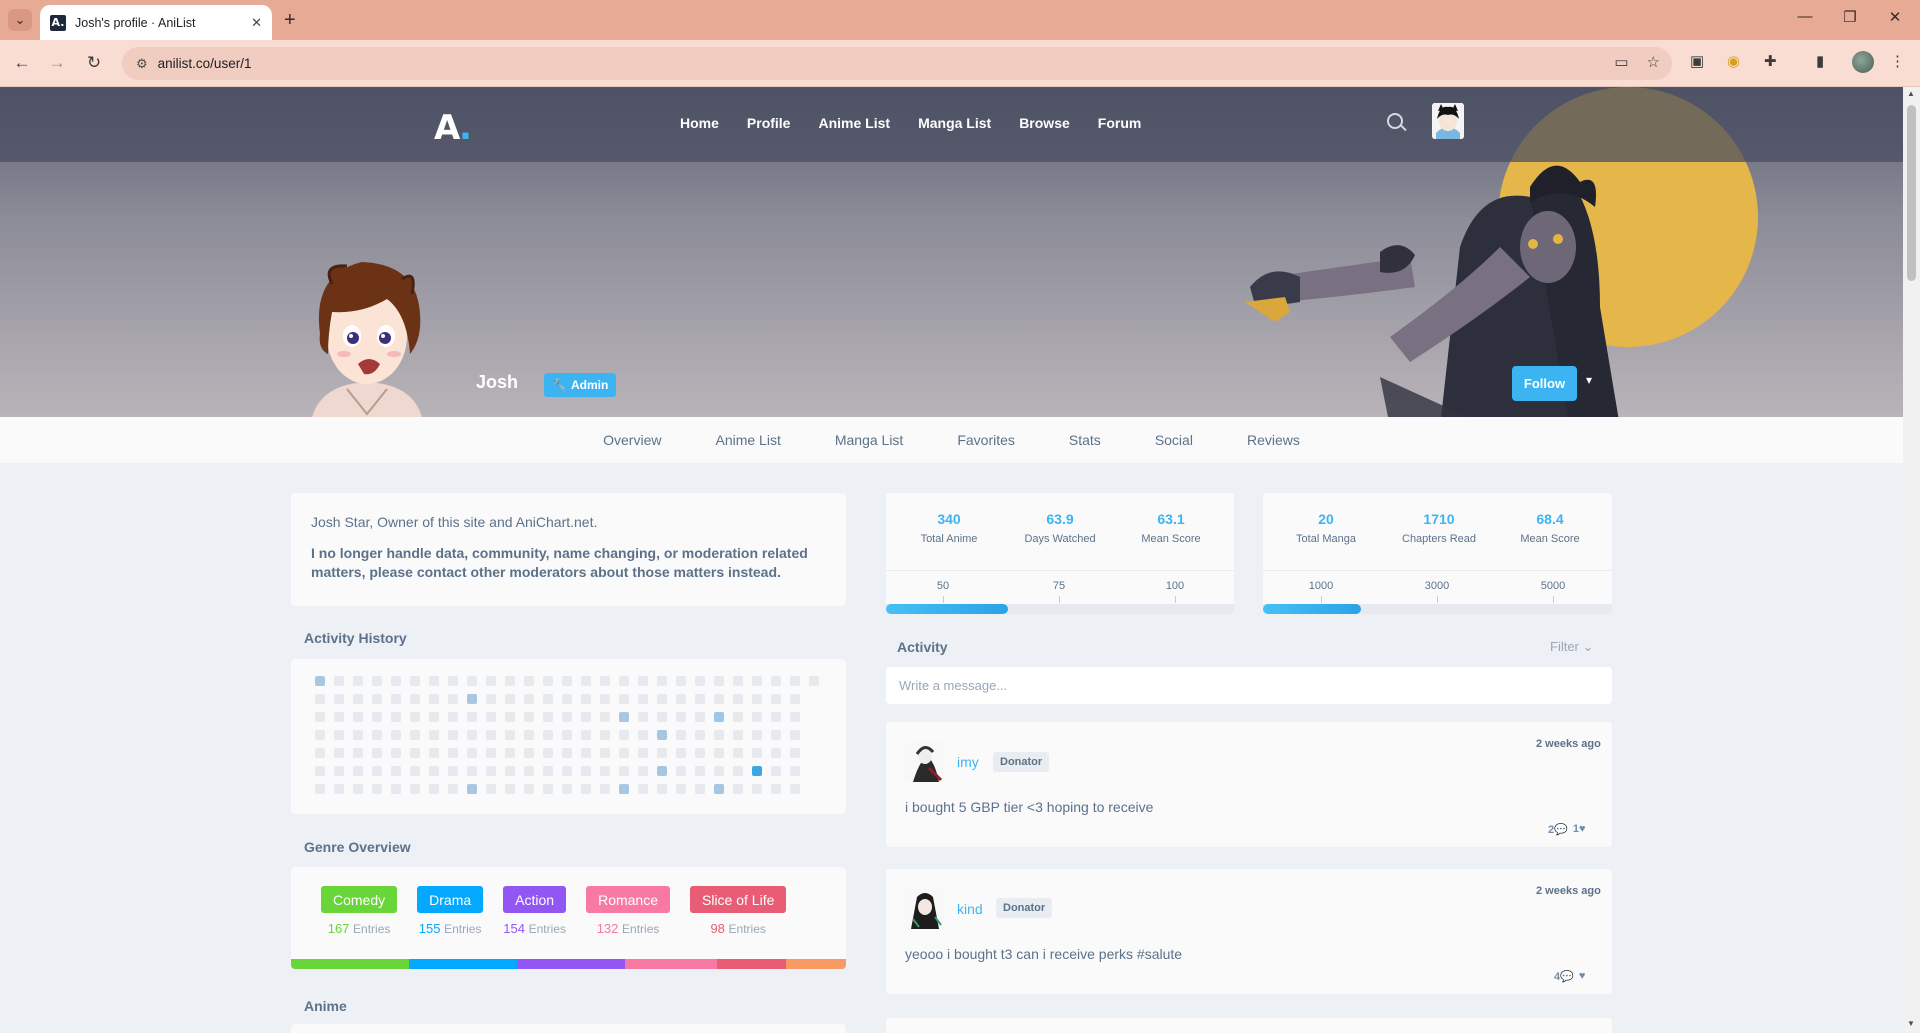 This screenshot has height=1033, width=1920. Describe the element at coordinates (747, 440) in the screenshot. I see `tab-anime-list: Anime List` at that location.